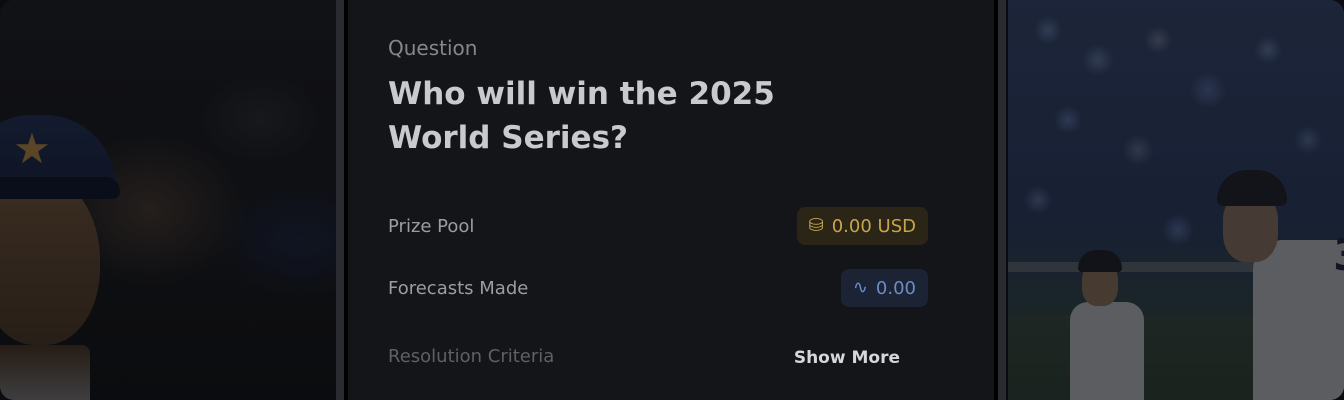 Image resolution: width=1344 pixels, height=400 pixels. I want to click on jersey-number: 3, so click(1338, 255).